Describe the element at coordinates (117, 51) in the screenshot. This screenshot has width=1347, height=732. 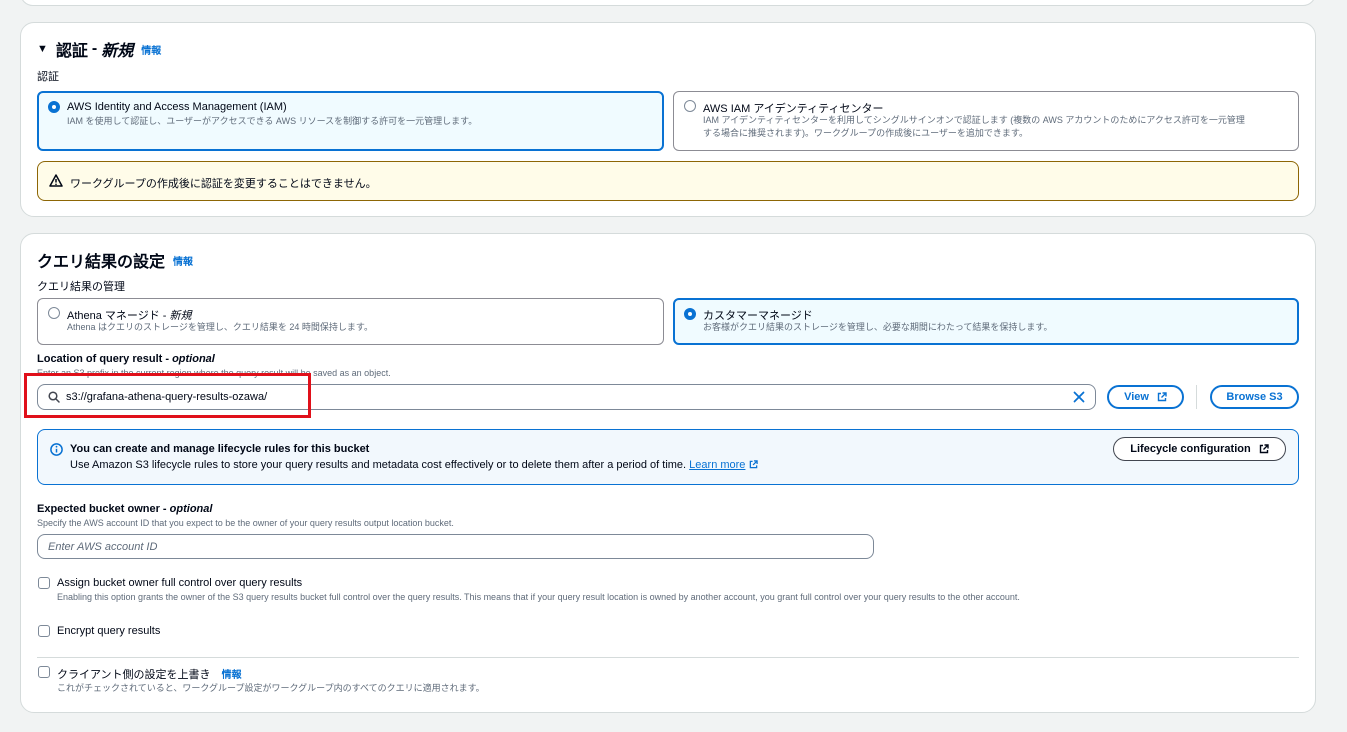
I see `auth-title-suffix: 新規` at that location.